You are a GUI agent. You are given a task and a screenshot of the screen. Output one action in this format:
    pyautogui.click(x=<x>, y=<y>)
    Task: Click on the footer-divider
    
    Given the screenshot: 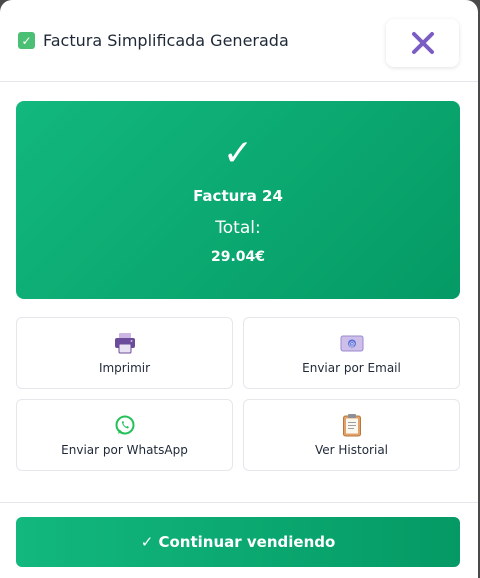 What is the action you would take?
    pyautogui.click(x=239, y=502)
    